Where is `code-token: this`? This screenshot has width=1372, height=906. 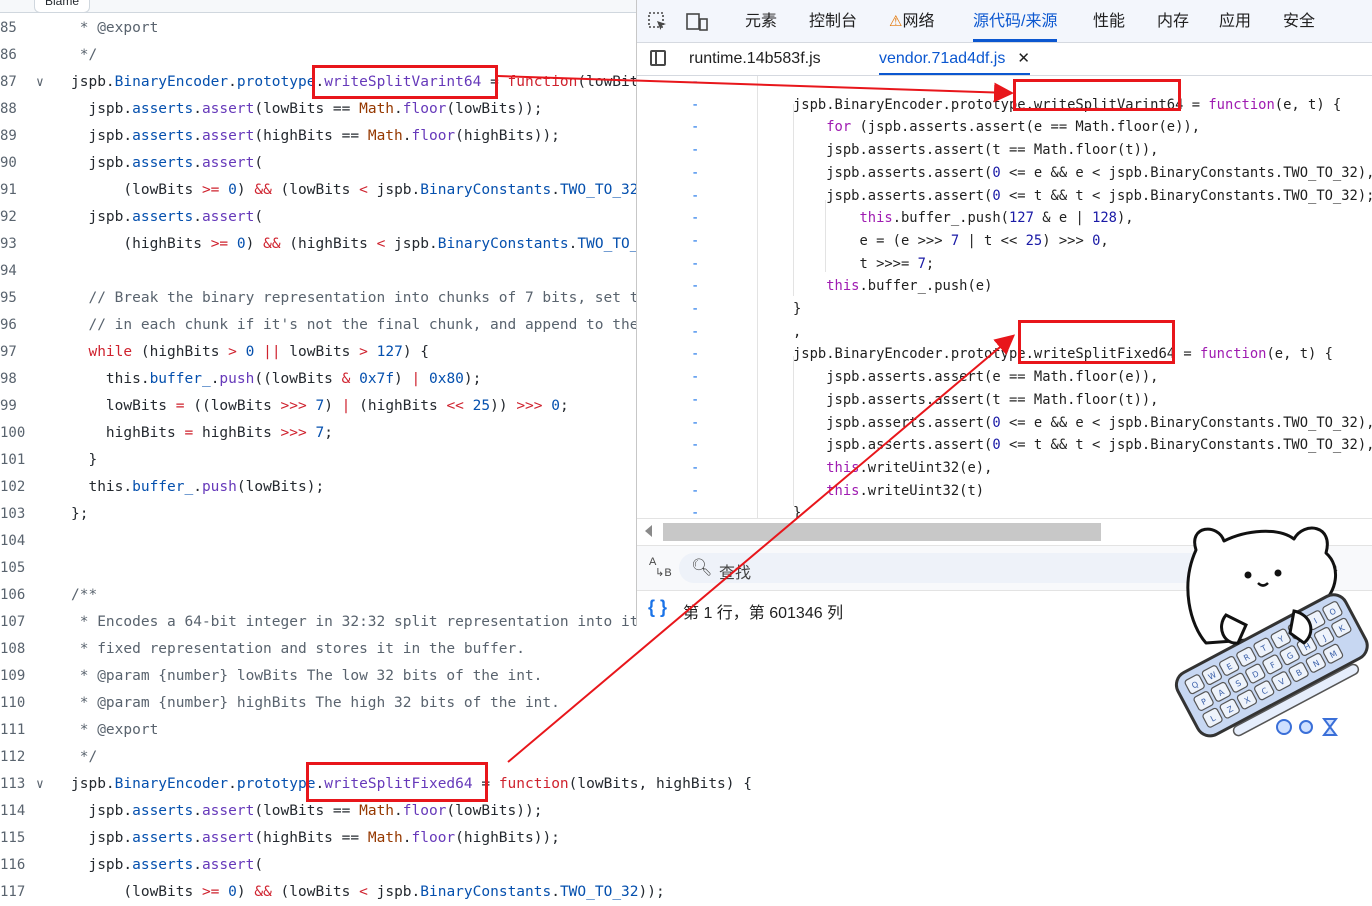
code-token: this is located at coordinates (843, 490).